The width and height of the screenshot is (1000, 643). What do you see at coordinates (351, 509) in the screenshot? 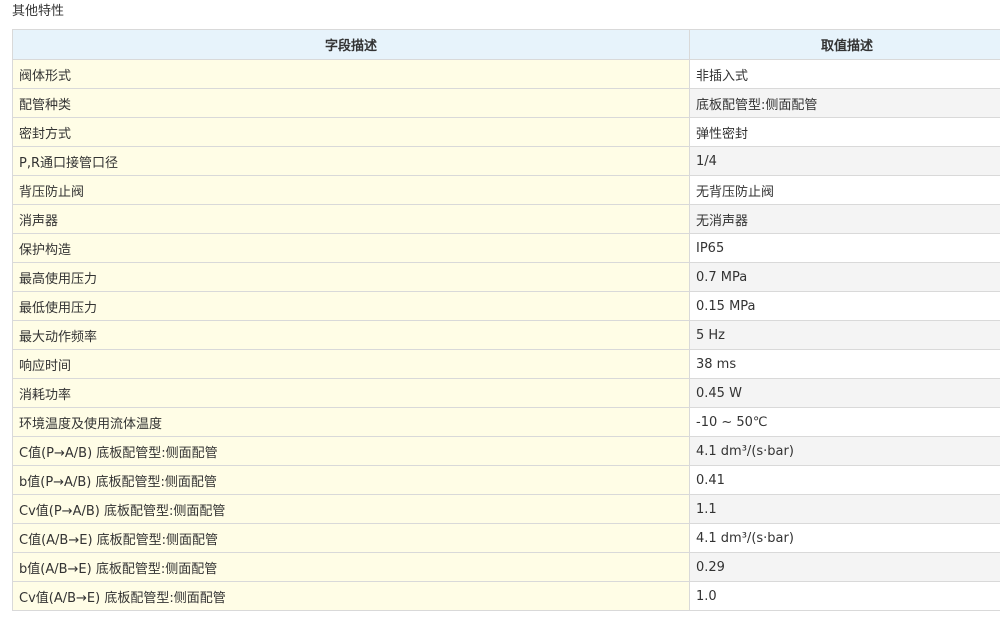
I see `field-cell: Cv值(P→A/B) 底板配管型:侧面配管` at bounding box center [351, 509].